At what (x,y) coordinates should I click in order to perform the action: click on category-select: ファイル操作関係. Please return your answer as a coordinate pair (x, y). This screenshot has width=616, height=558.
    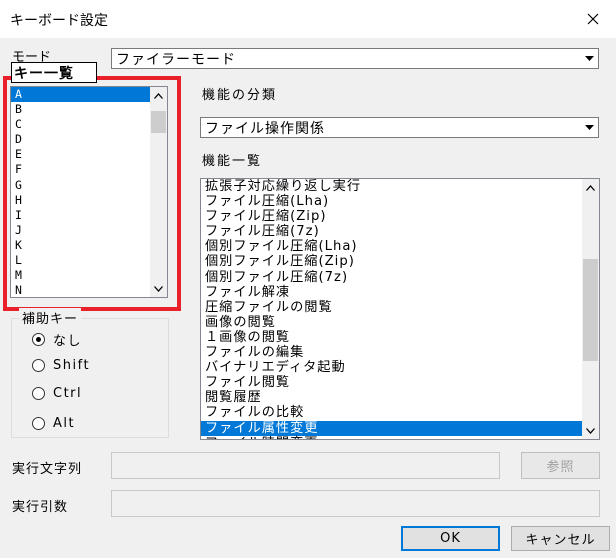
    Looking at the image, I should click on (399, 127).